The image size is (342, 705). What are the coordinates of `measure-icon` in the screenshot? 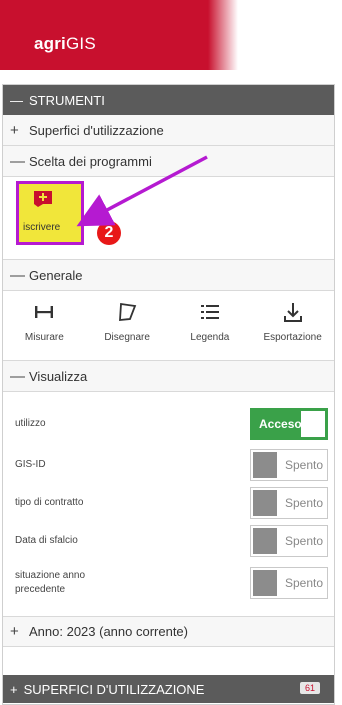 It's located at (44, 312).